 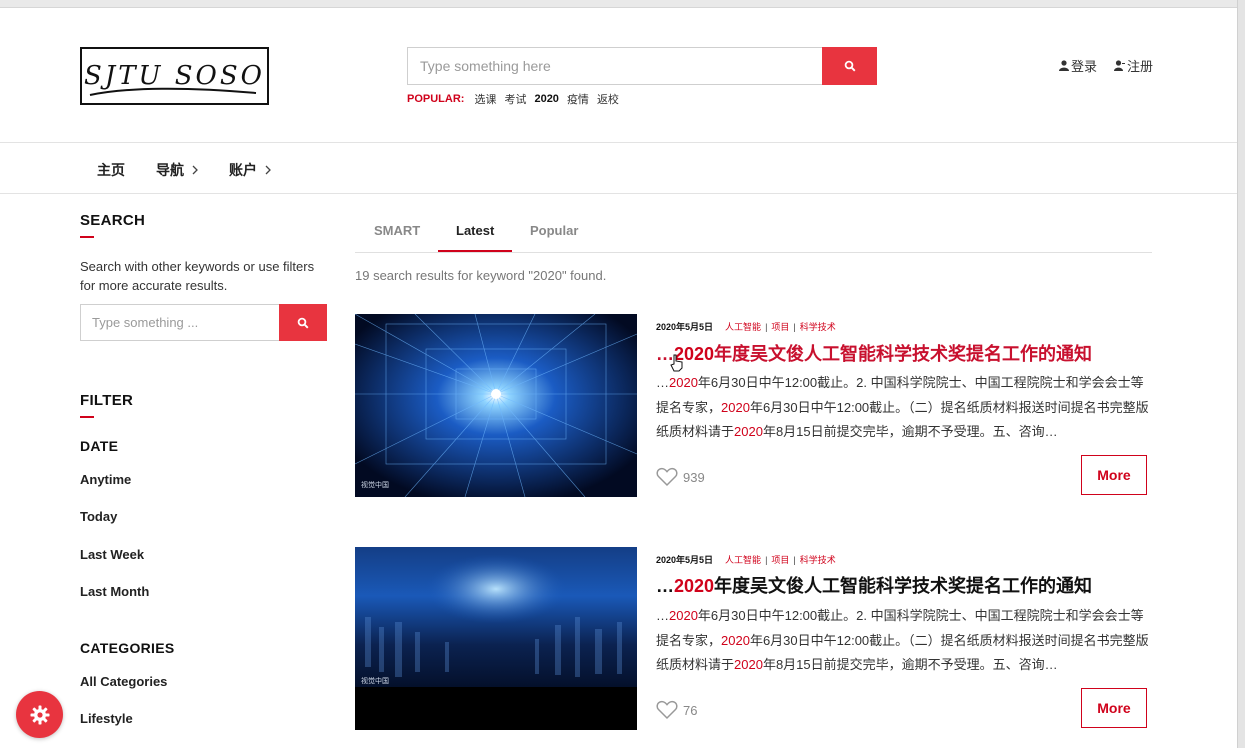 I want to click on date-option: Today, so click(x=98, y=516).